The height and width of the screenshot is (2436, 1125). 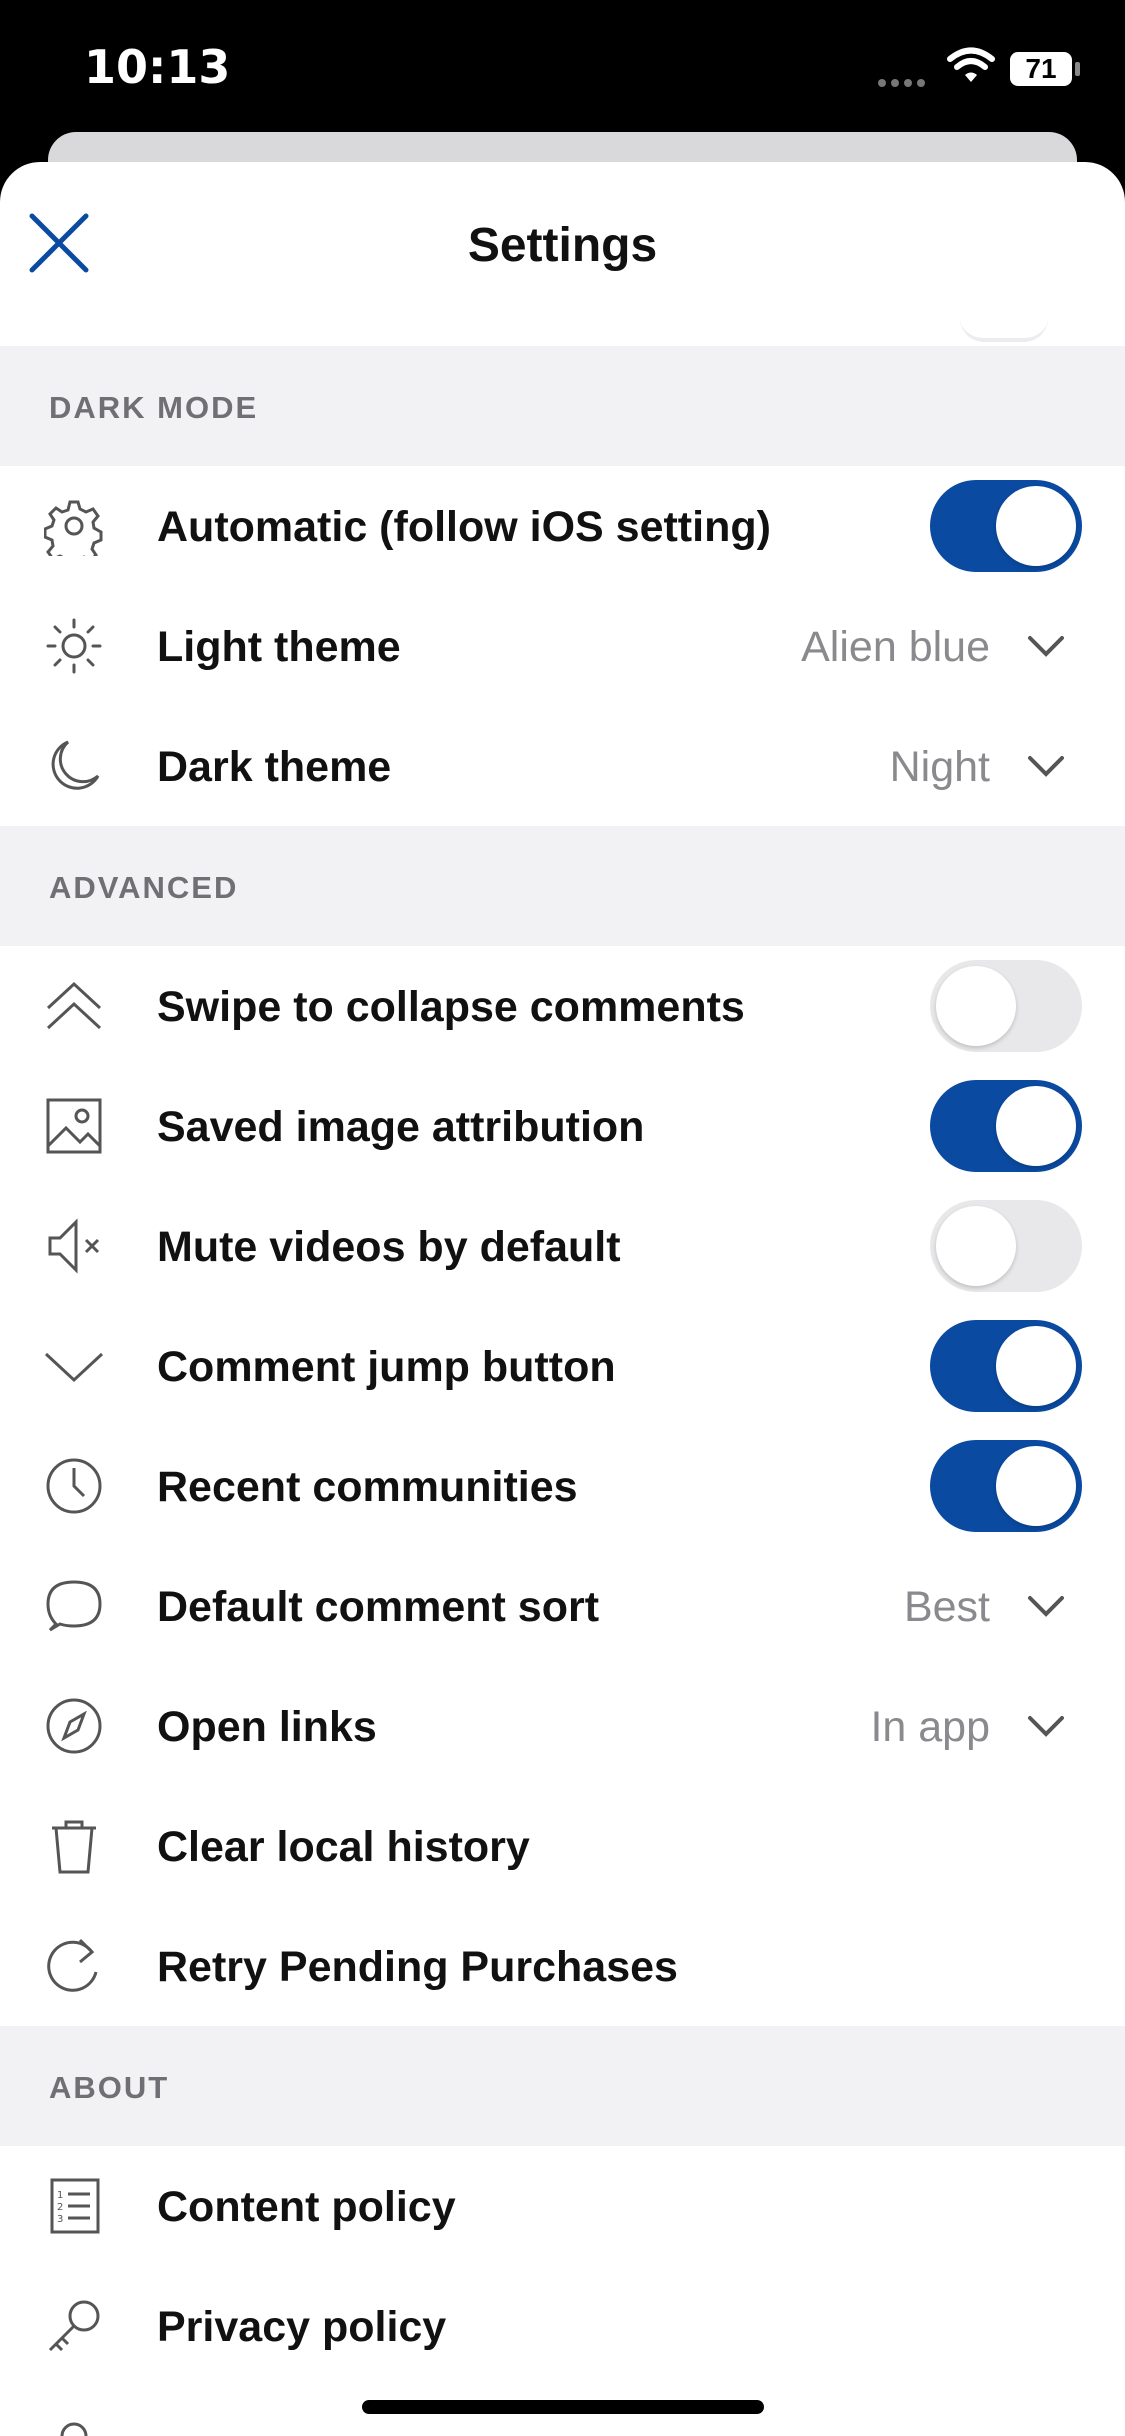 What do you see at coordinates (562, 886) in the screenshot?
I see `section-header-advanced: ADVANCED` at bounding box center [562, 886].